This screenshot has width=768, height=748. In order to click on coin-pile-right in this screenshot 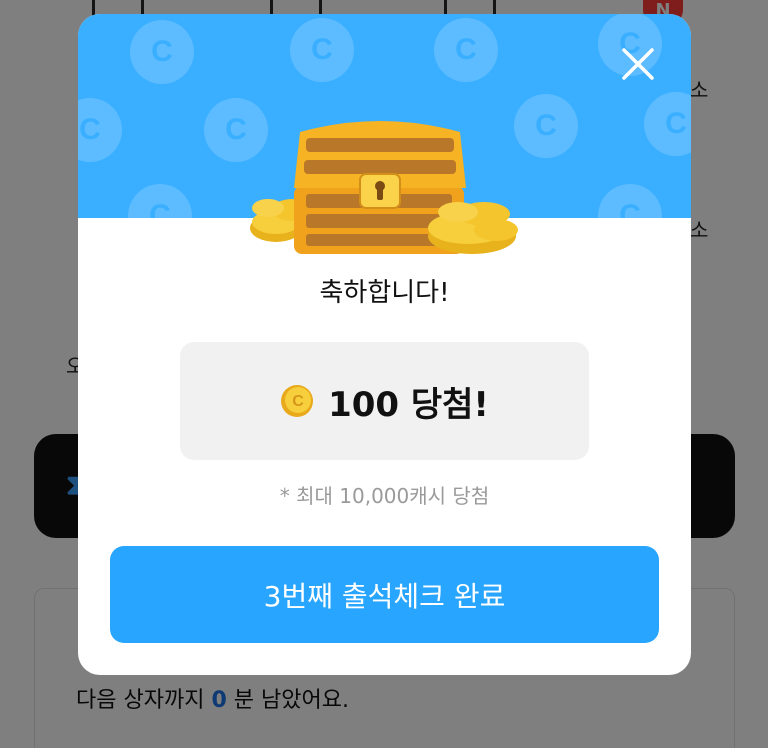, I will do `click(473, 228)`.